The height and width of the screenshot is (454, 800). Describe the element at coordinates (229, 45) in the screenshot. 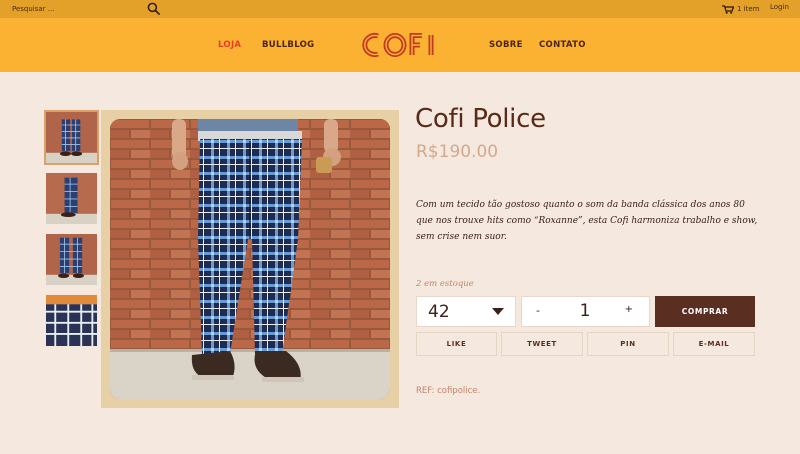

I see `nav-loja: LOJA` at that location.